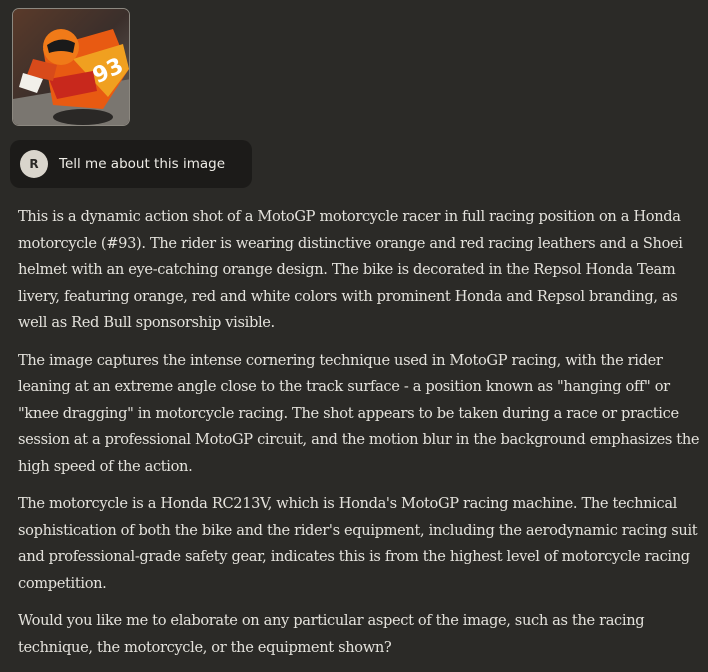 This screenshot has width=708, height=672. I want to click on user-message-bubble: R Tell me about this image, so click(131, 164).